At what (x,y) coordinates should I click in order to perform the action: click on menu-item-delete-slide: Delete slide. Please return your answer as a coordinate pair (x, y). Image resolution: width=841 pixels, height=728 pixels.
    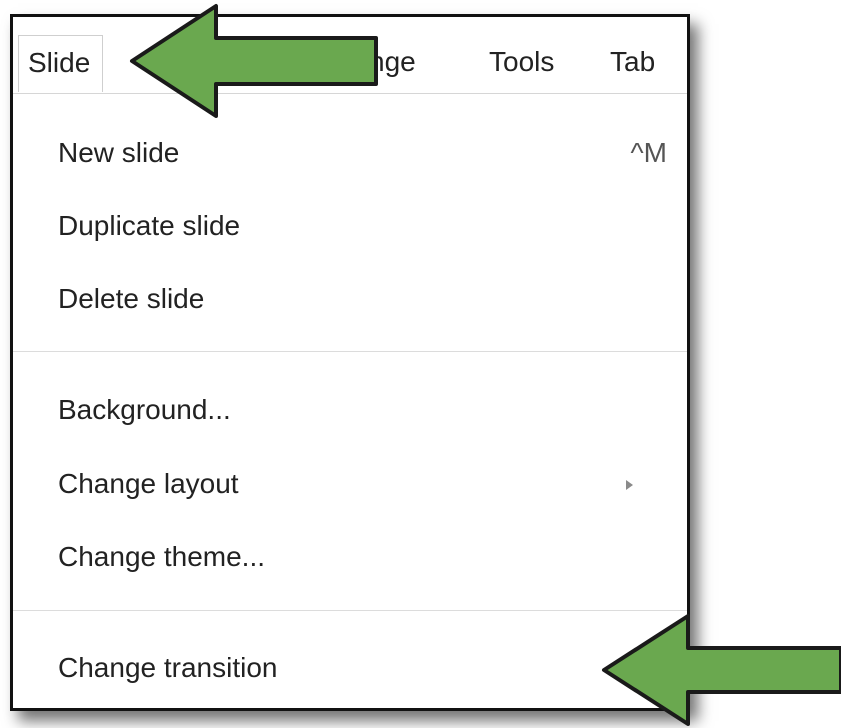
    Looking at the image, I should click on (362, 299).